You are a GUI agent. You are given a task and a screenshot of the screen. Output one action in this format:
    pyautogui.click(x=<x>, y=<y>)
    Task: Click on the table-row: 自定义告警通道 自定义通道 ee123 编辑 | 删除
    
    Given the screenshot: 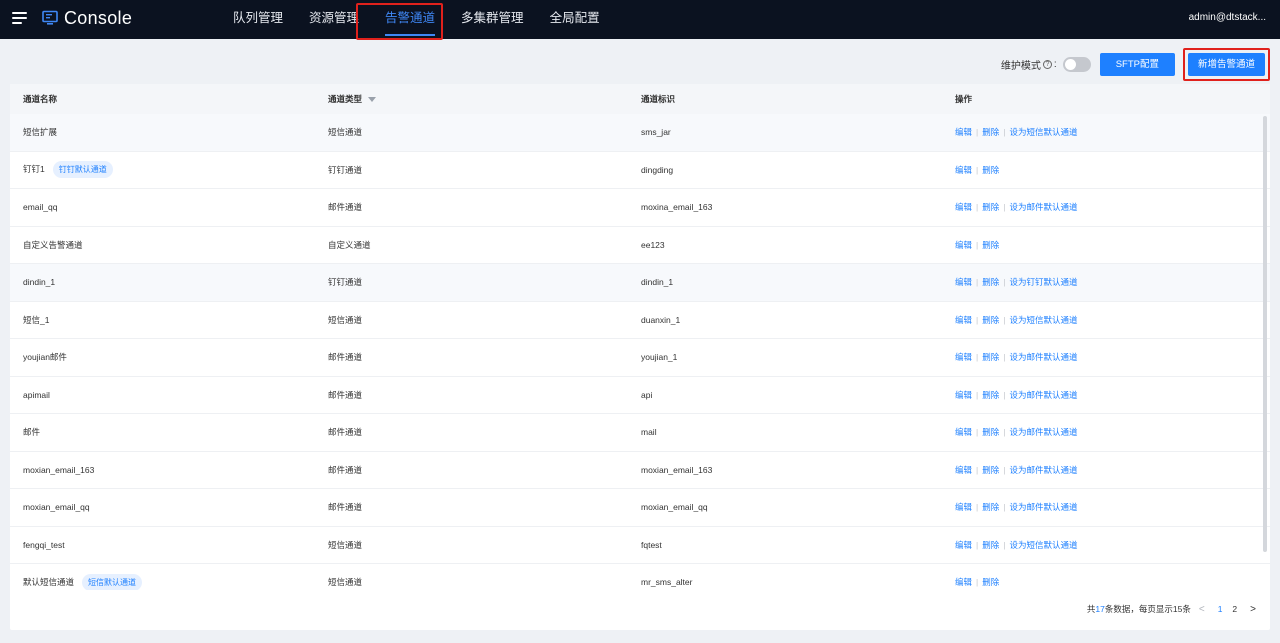 What is the action you would take?
    pyautogui.click(x=640, y=245)
    